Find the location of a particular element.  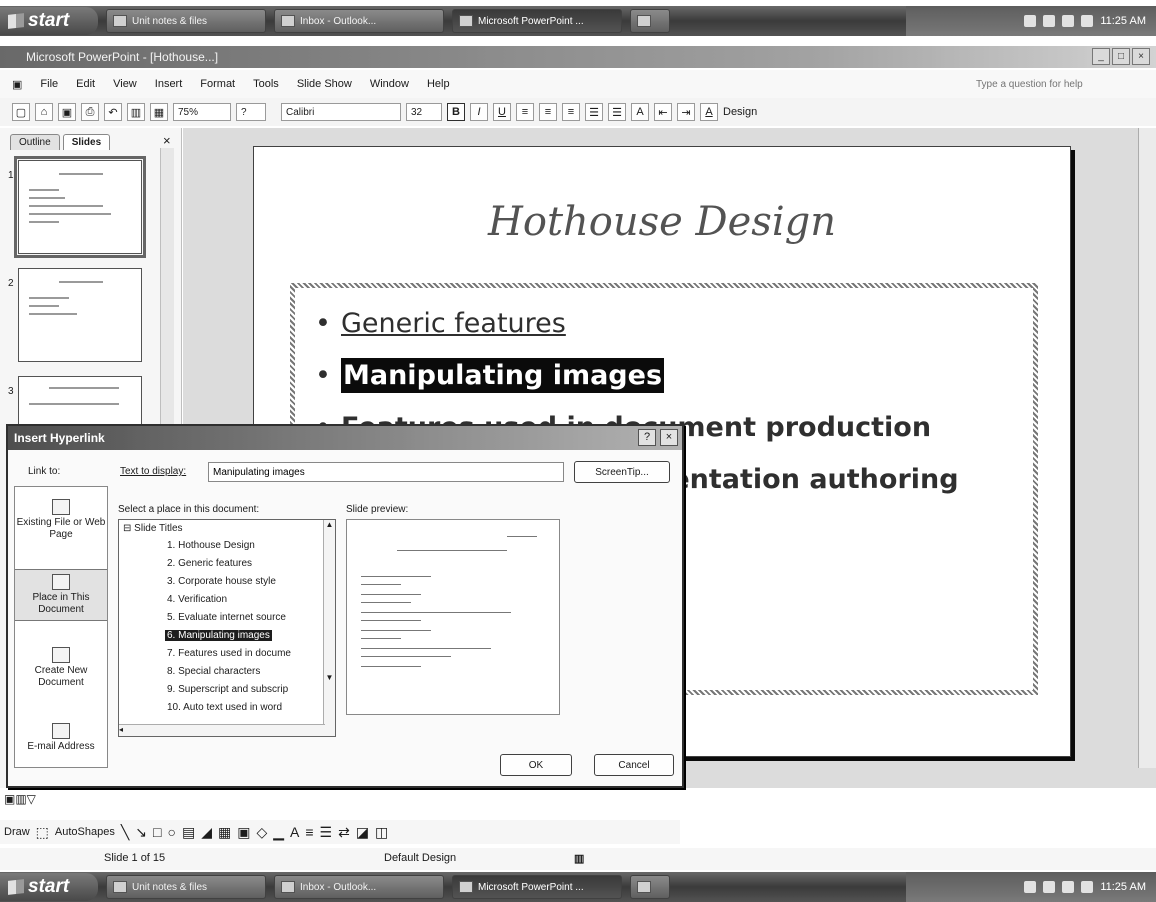

tree-item: 8. Special characters is located at coordinates (213, 671).